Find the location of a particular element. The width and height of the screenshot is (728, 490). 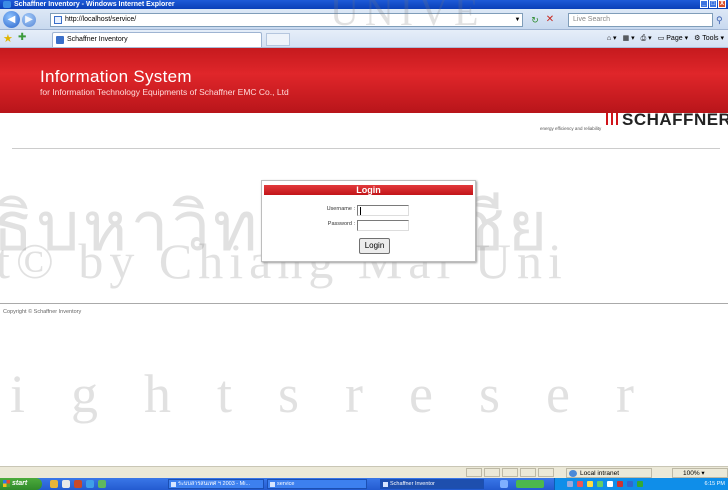

search-placeholder: Live Search is located at coordinates (591, 19).